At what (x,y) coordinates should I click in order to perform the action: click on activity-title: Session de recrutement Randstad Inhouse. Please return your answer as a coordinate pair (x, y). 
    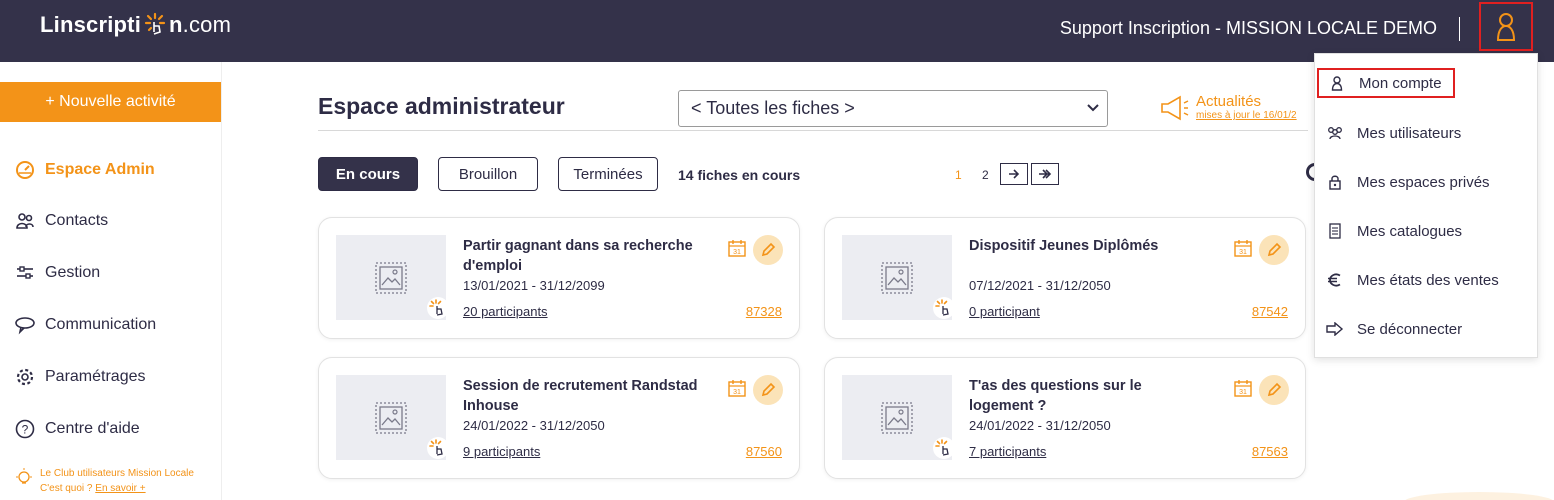
    Looking at the image, I should click on (583, 396).